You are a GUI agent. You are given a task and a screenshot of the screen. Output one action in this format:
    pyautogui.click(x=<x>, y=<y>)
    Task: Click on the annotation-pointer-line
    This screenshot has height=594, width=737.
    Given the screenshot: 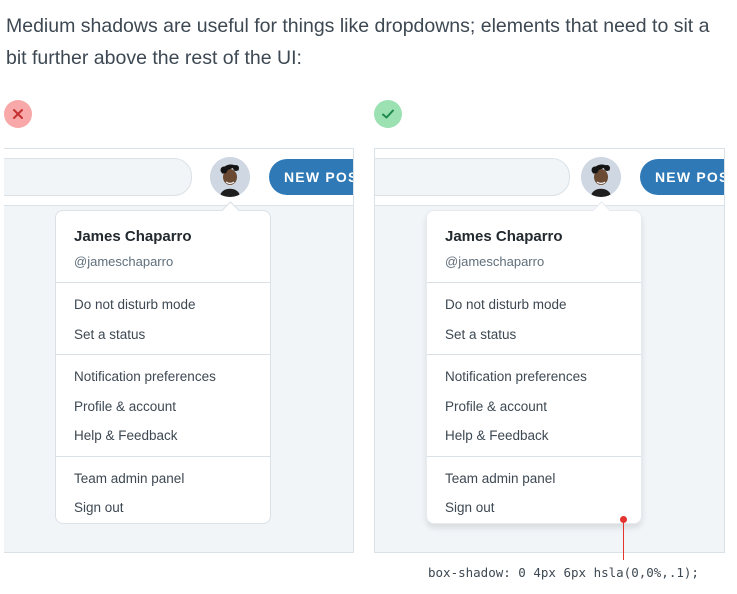 What is the action you would take?
    pyautogui.click(x=623, y=539)
    